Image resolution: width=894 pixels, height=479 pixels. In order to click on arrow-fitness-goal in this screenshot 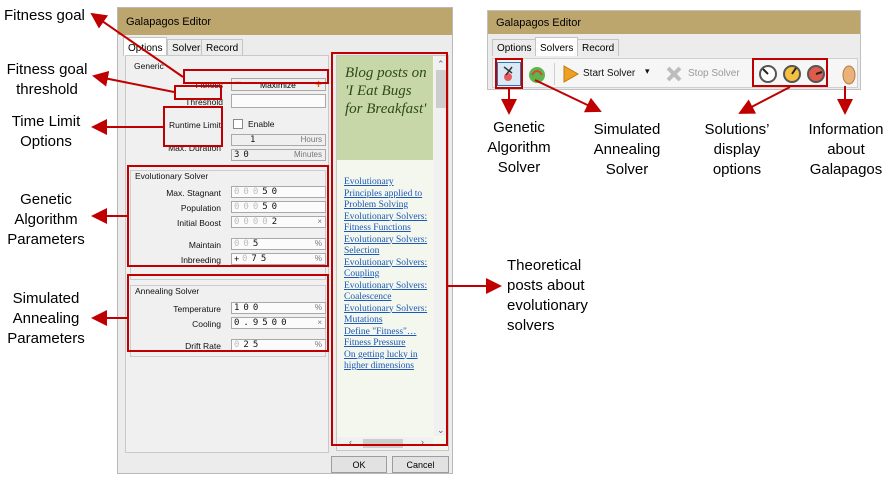, I will do `click(137, 45)`.